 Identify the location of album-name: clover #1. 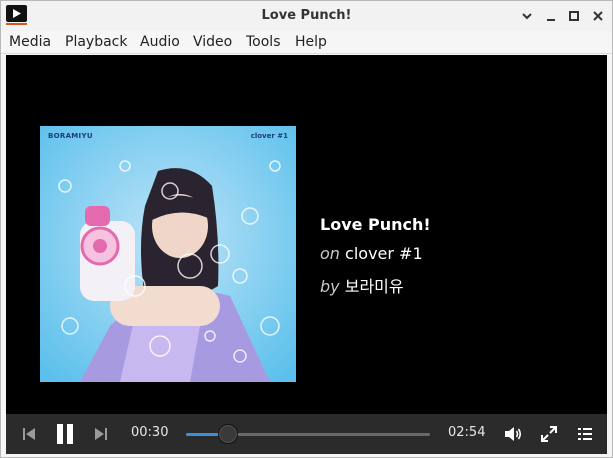
(384, 253).